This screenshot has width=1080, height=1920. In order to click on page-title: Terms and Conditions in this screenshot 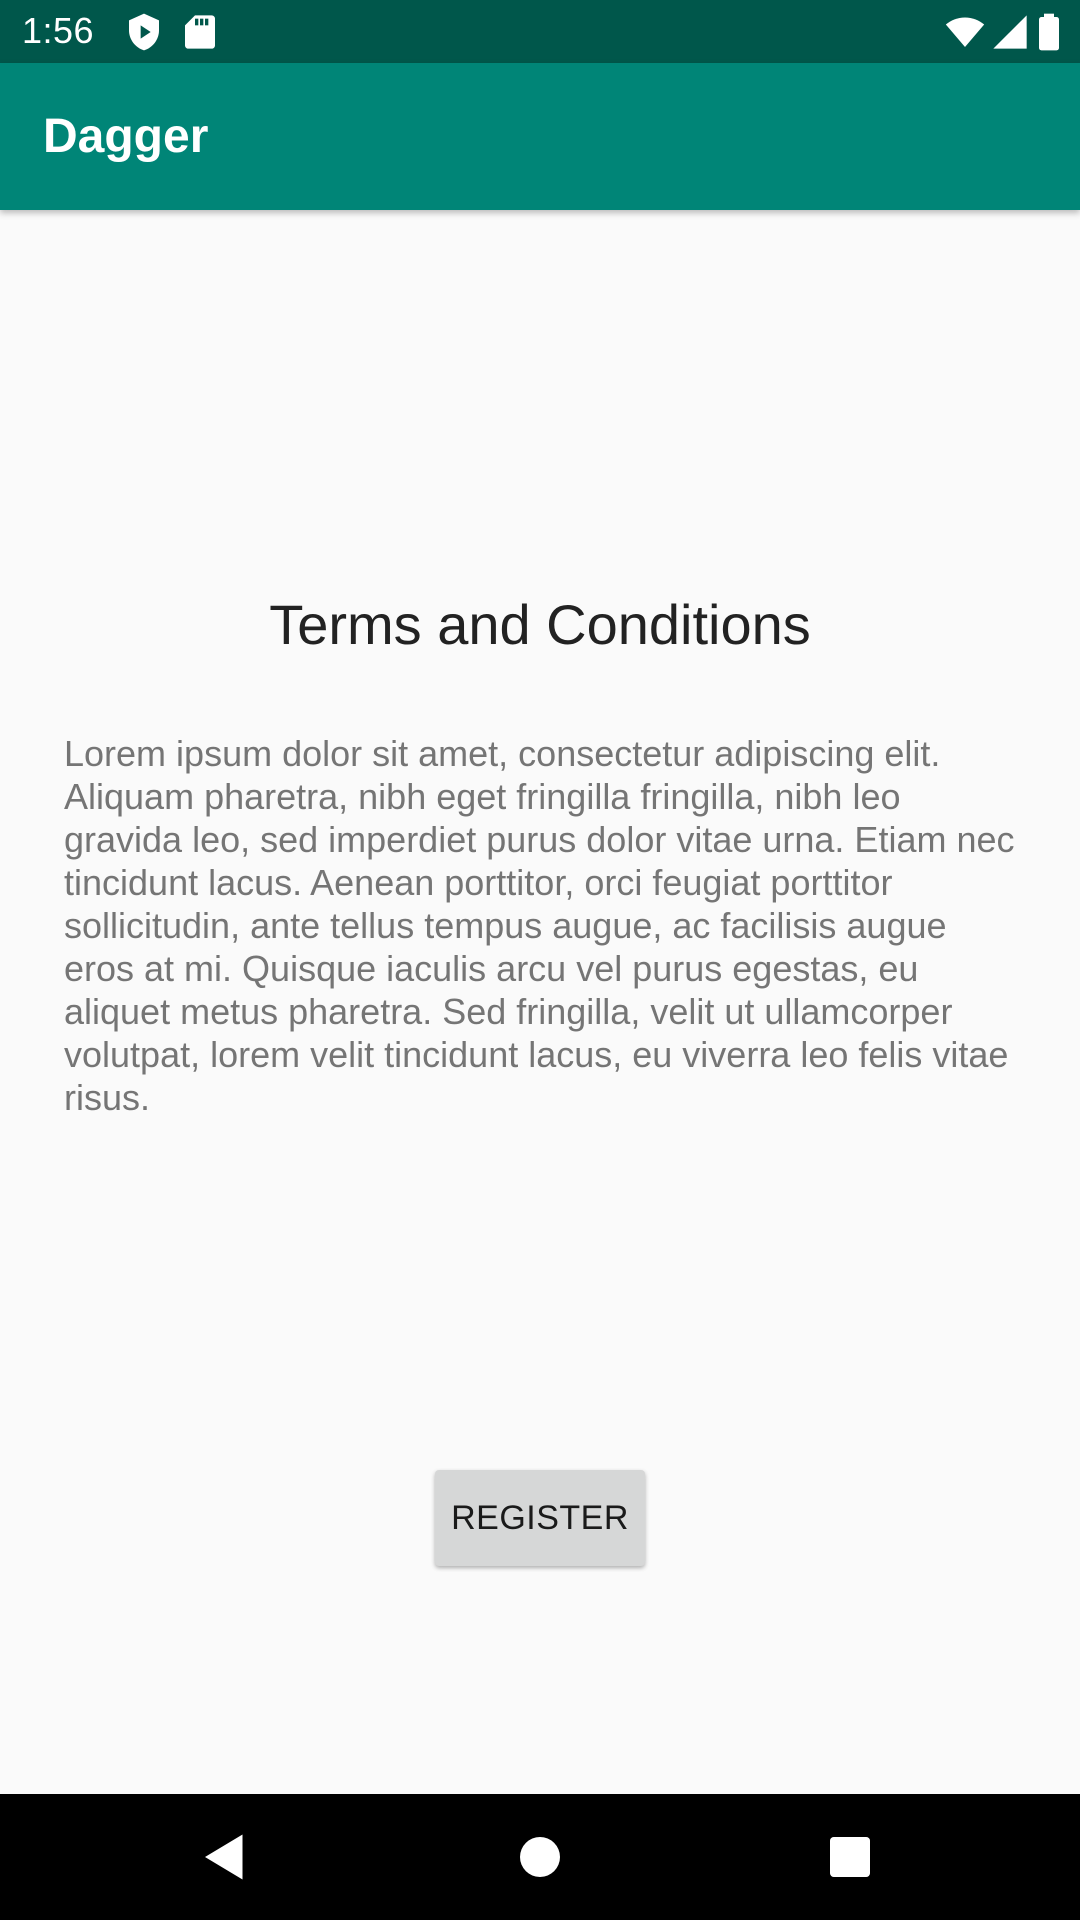, I will do `click(540, 624)`.